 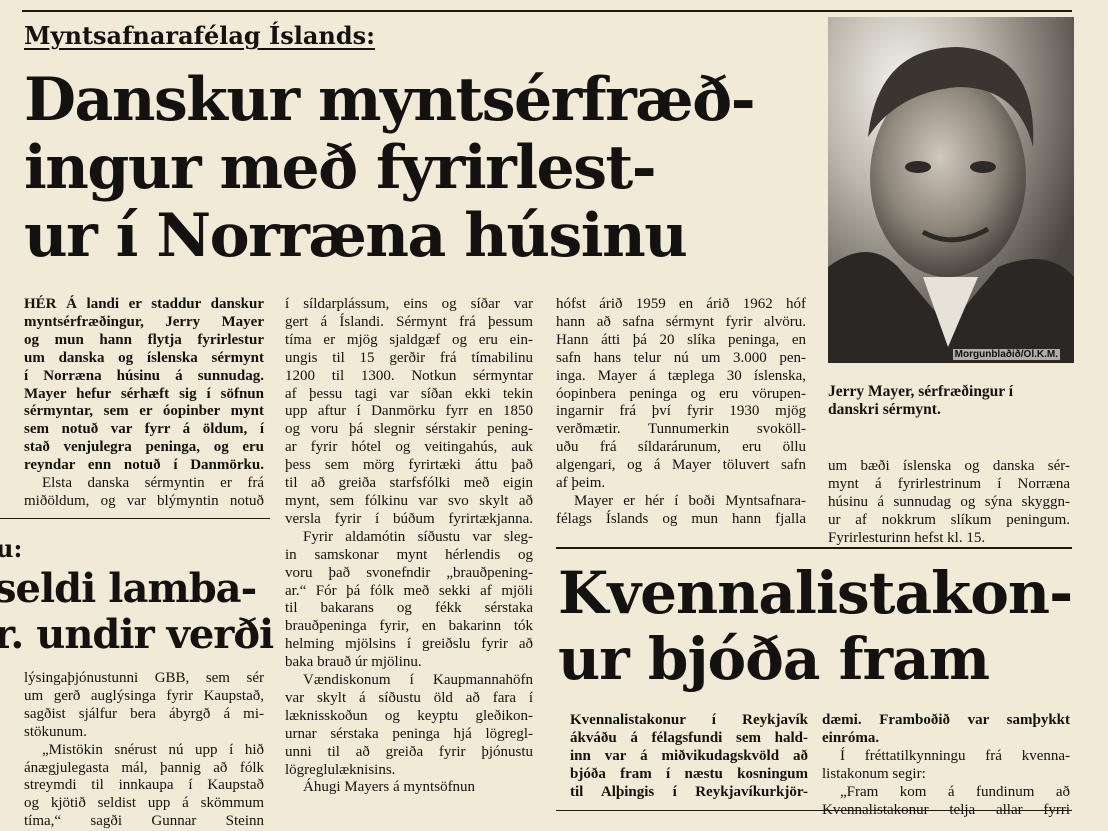 What do you see at coordinates (681, 429) in the screenshot?
I see `text-line: verðmætir. Tunnumerkin svoköll-` at bounding box center [681, 429].